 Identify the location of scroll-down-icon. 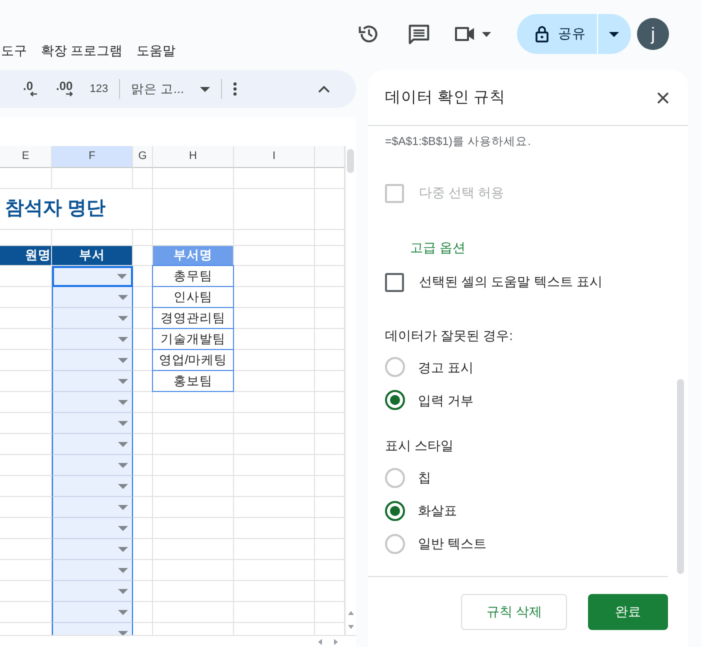
(351, 627).